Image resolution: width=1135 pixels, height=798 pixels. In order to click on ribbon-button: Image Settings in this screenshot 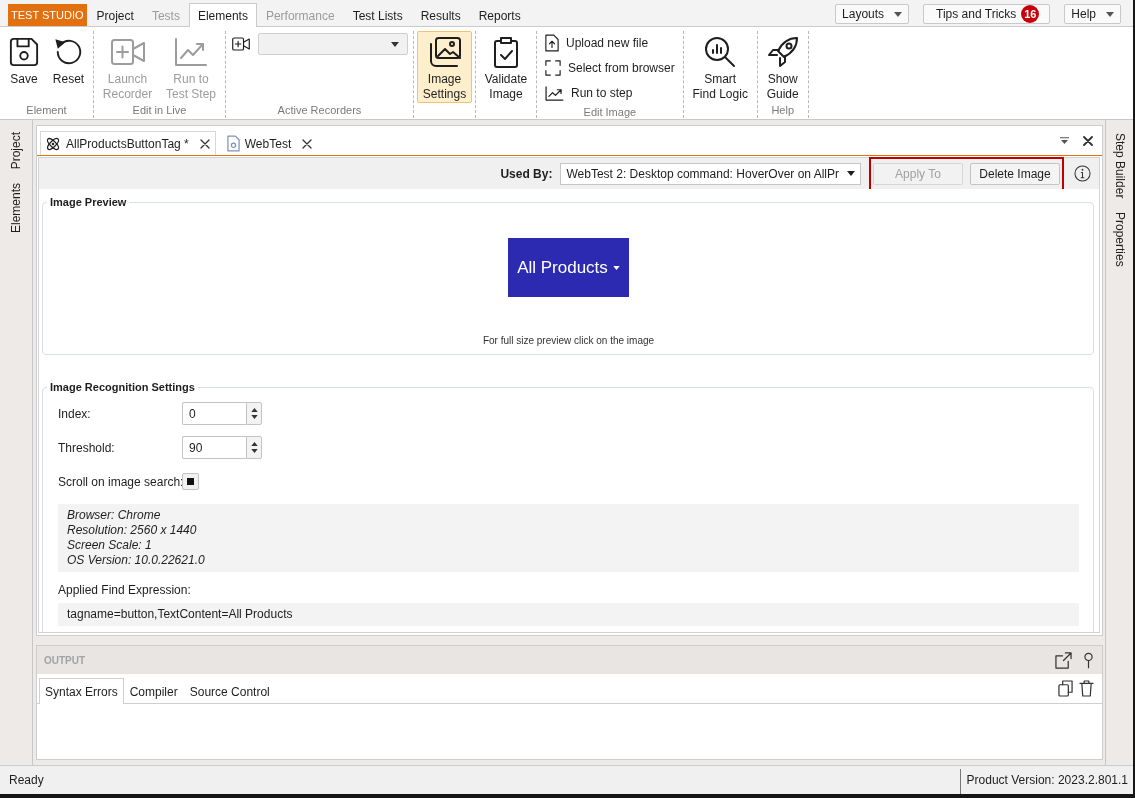, I will do `click(444, 67)`.